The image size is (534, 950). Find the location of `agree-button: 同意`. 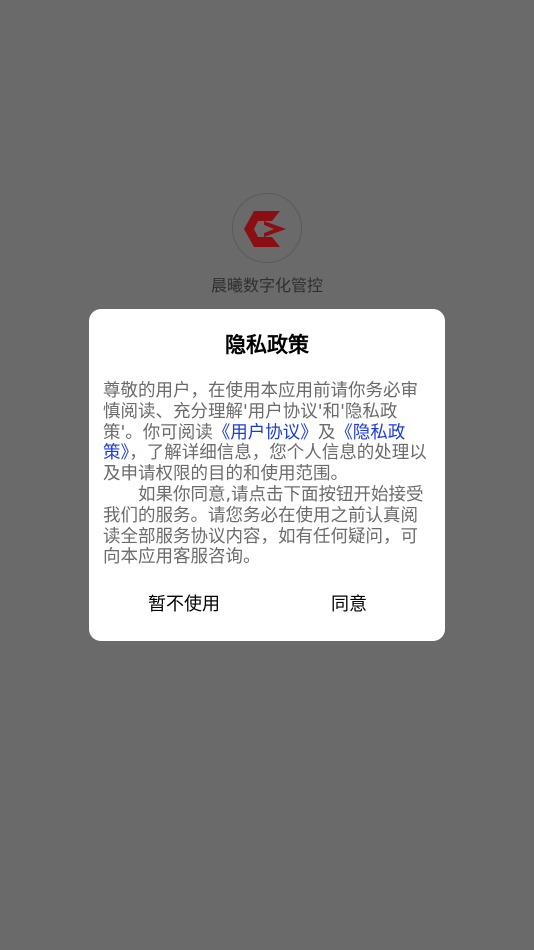

agree-button: 同意 is located at coordinates (349, 604).